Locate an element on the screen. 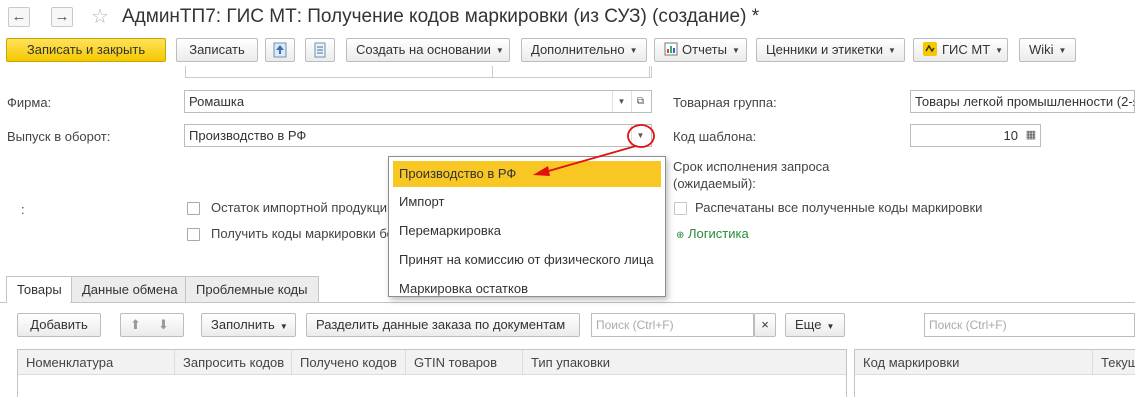  annotation-arrowhead is located at coordinates (541, 171).